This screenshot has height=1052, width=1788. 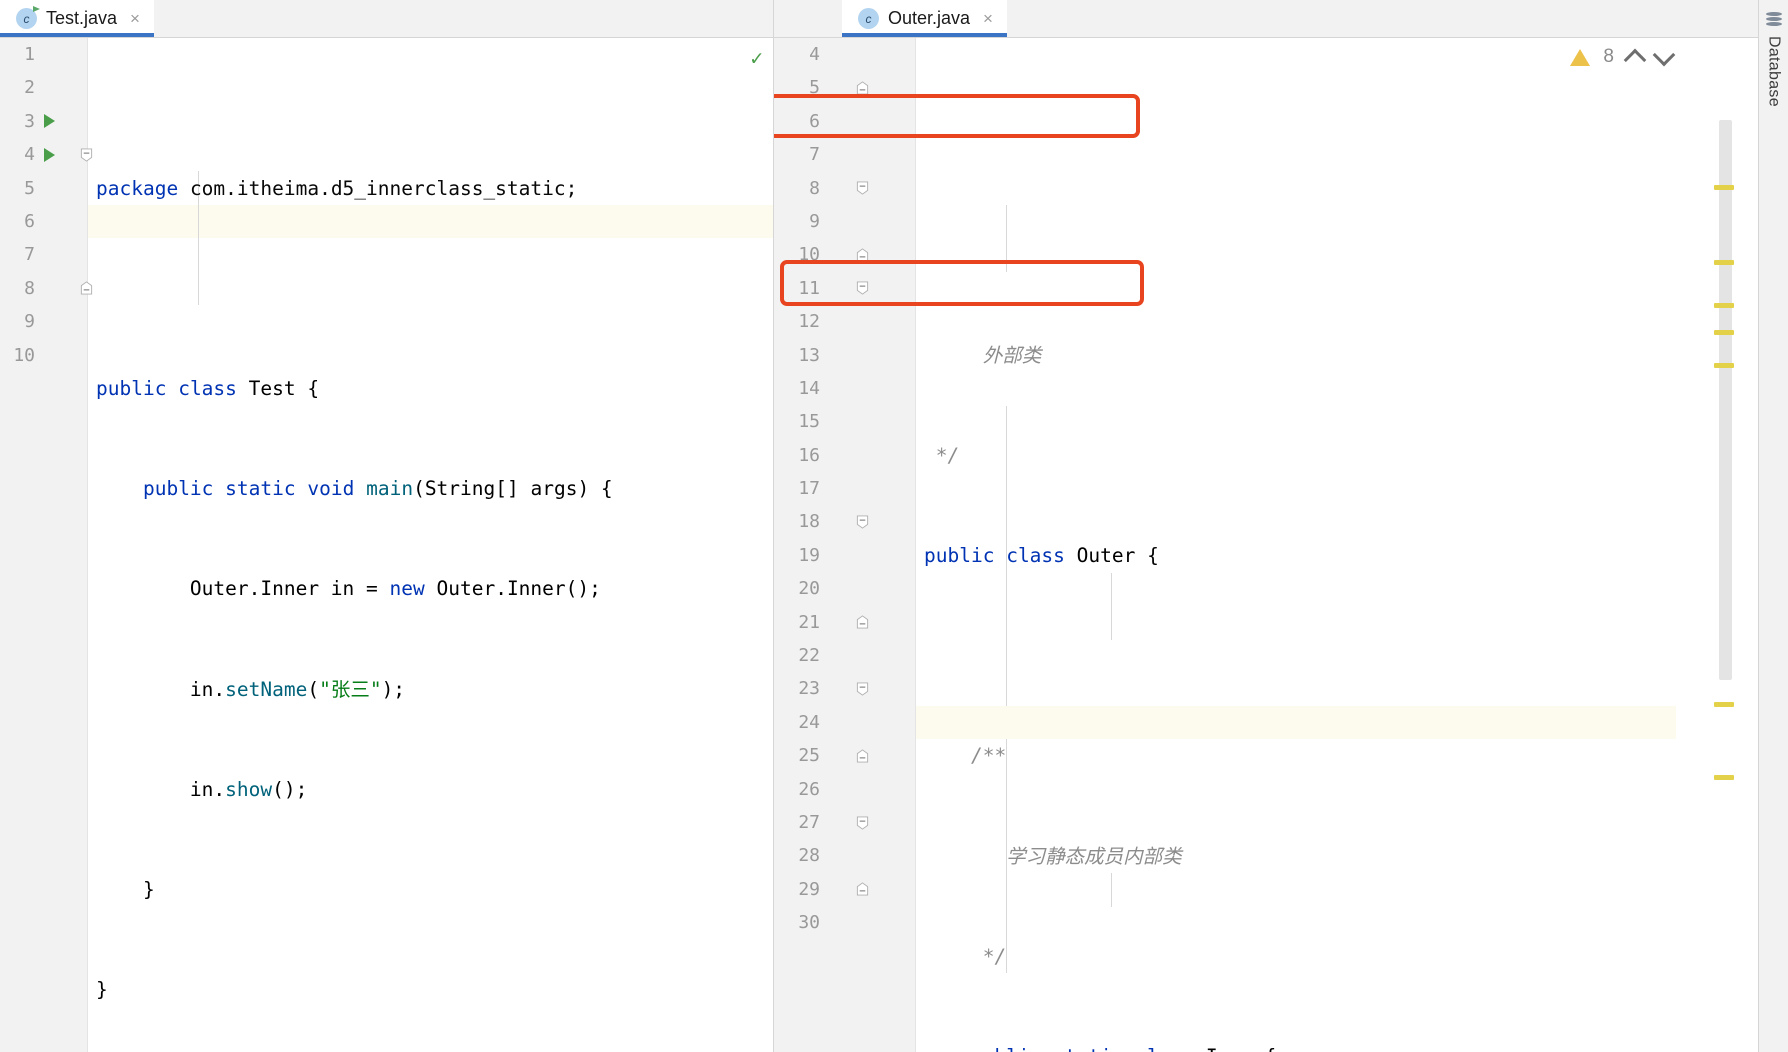 I want to click on scrollbar-marker-track, so click(x=1725, y=552).